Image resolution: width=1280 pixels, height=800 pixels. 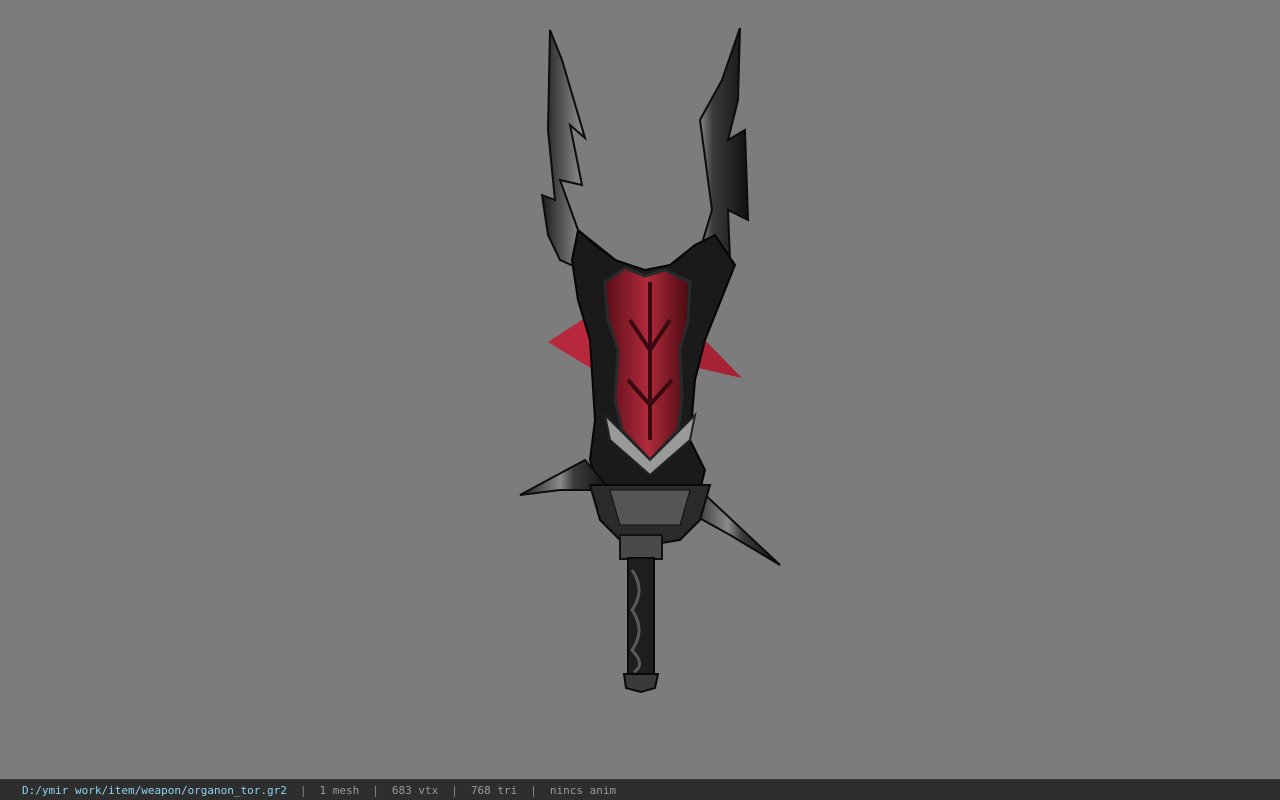 I want to click on file-path-label: D:/ymir work/item/weapon/organon_tor.gr2, so click(x=154, y=790).